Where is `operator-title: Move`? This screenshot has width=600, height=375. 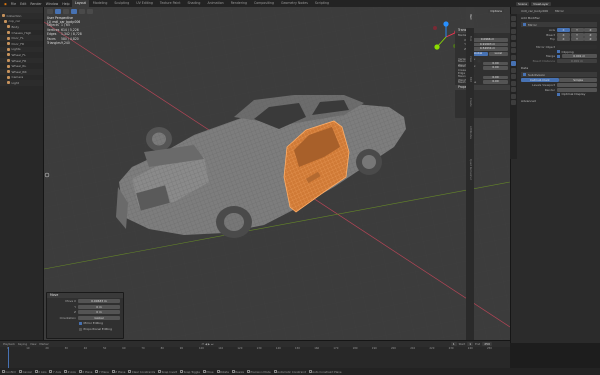 operator-title: Move is located at coordinates (85, 295).